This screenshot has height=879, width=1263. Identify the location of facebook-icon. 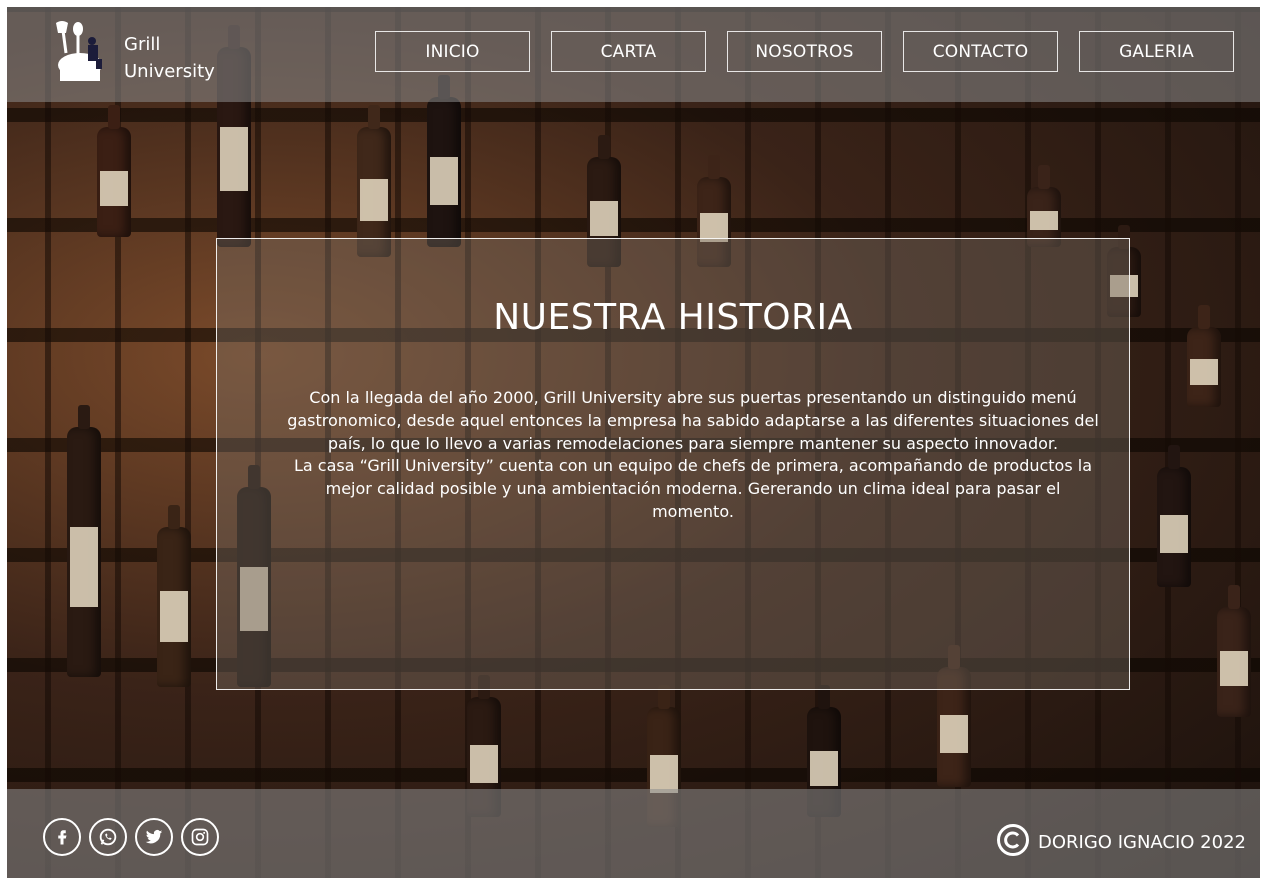
(62, 837).